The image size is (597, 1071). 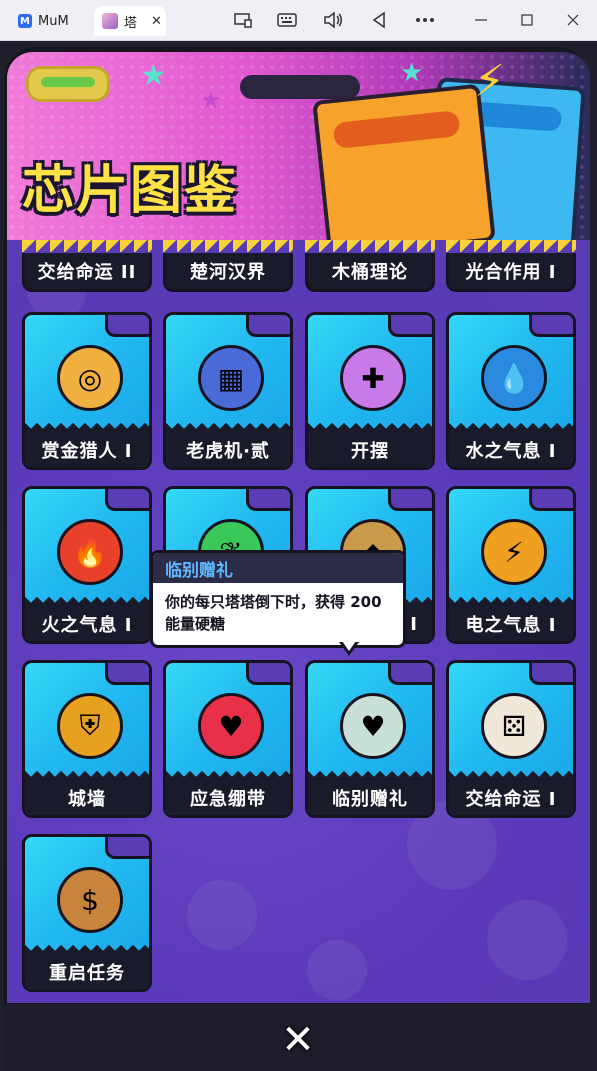 I want to click on chip-label: 城墙, so click(x=87, y=798).